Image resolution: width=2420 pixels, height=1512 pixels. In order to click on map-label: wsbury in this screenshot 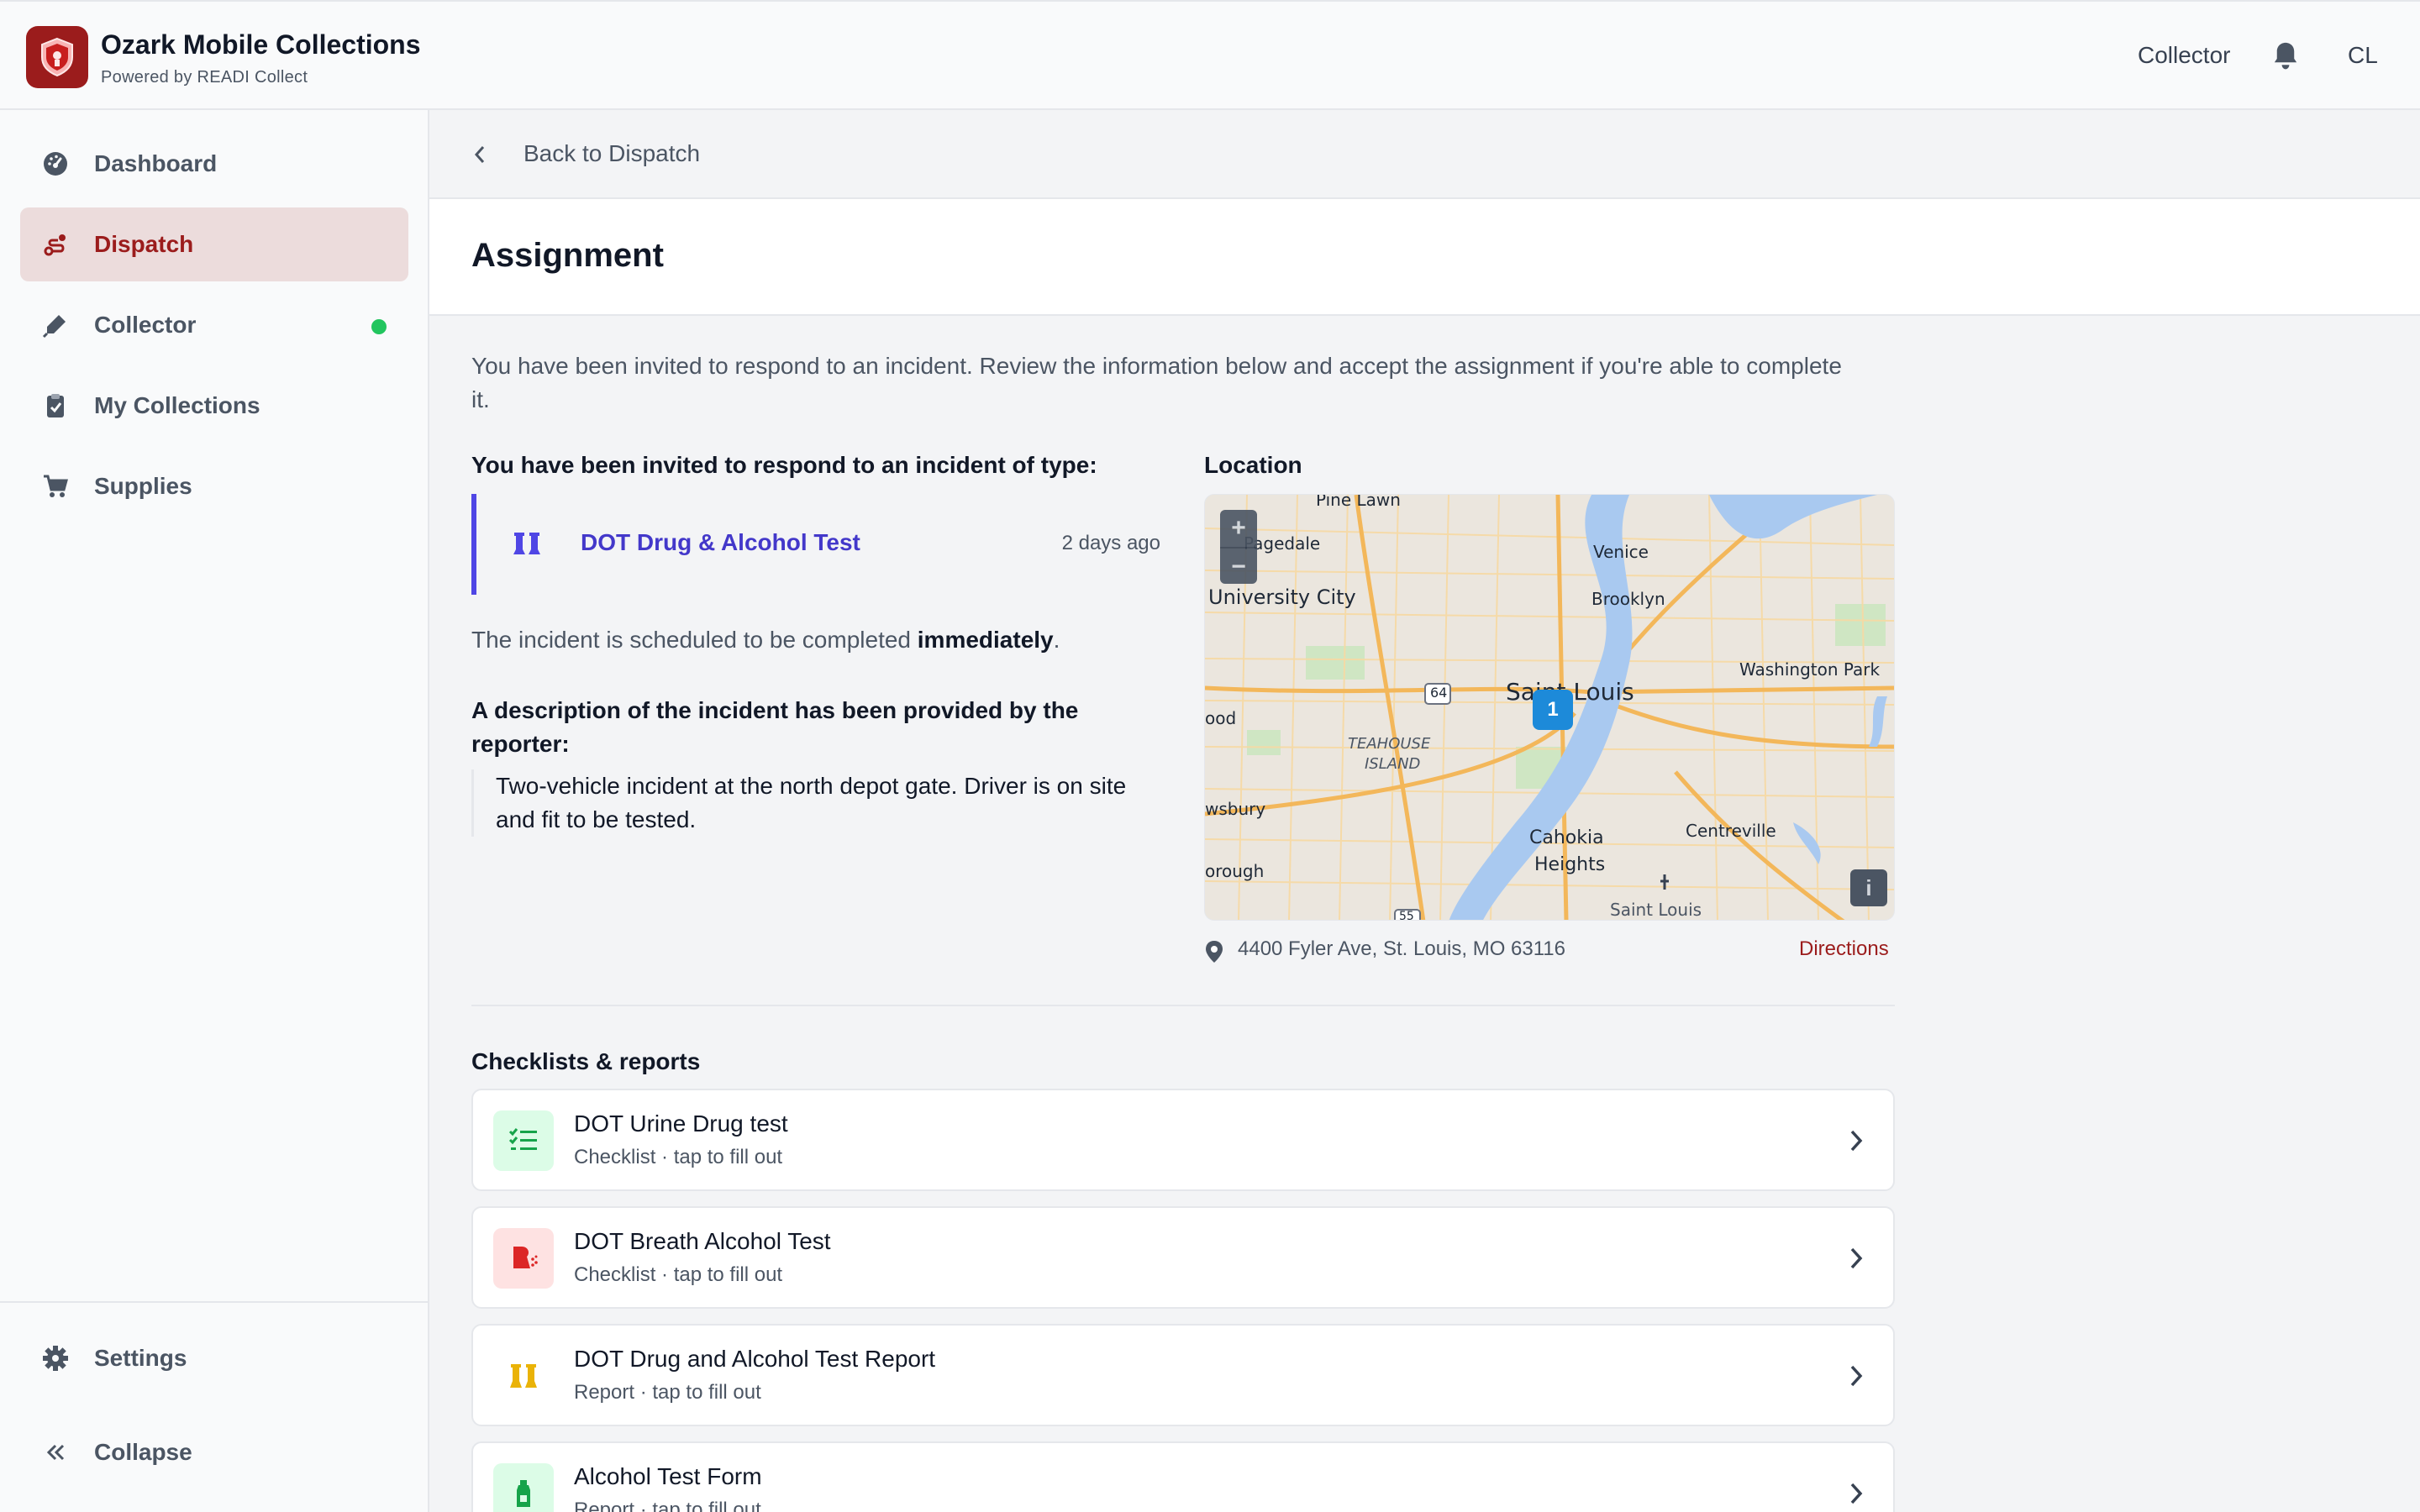, I will do `click(1235, 809)`.